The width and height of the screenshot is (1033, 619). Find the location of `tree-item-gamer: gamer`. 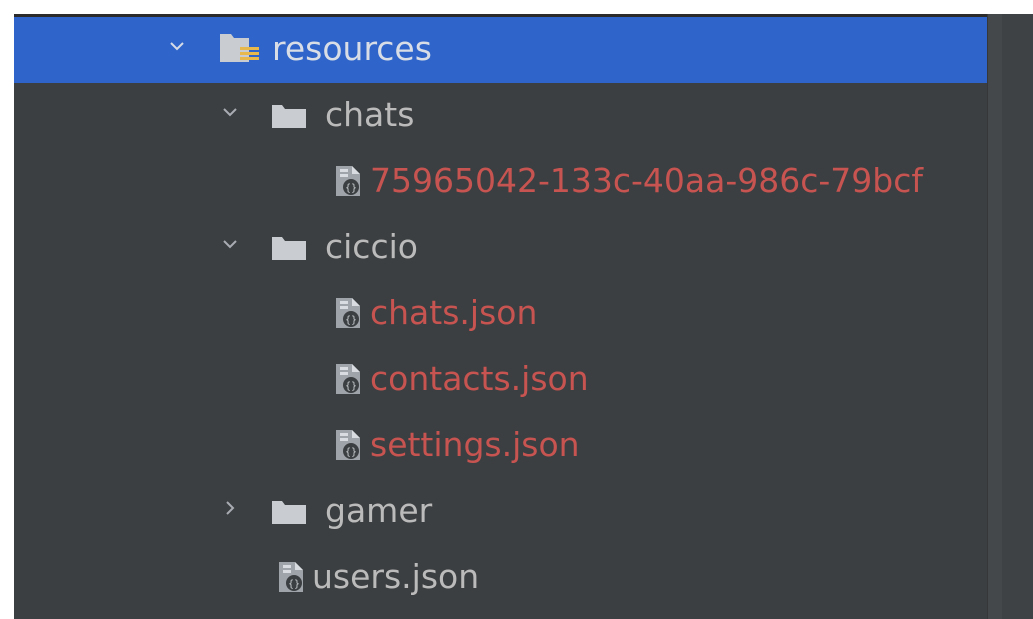

tree-item-gamer: gamer is located at coordinates (500, 512).